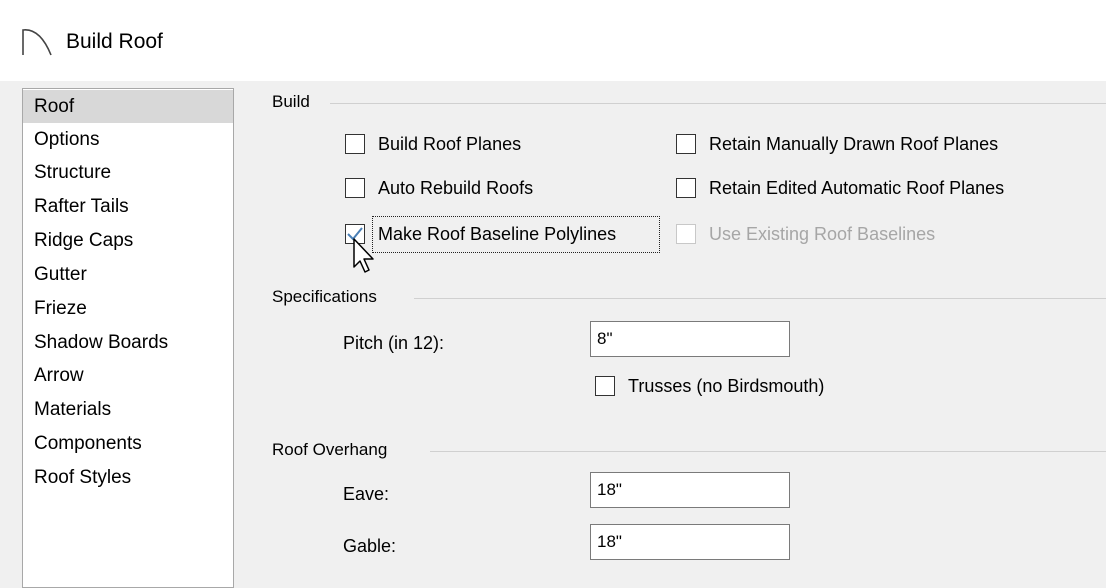 Image resolution: width=1106 pixels, height=588 pixels. I want to click on auto-rebuild-checkbox, so click(355, 188).